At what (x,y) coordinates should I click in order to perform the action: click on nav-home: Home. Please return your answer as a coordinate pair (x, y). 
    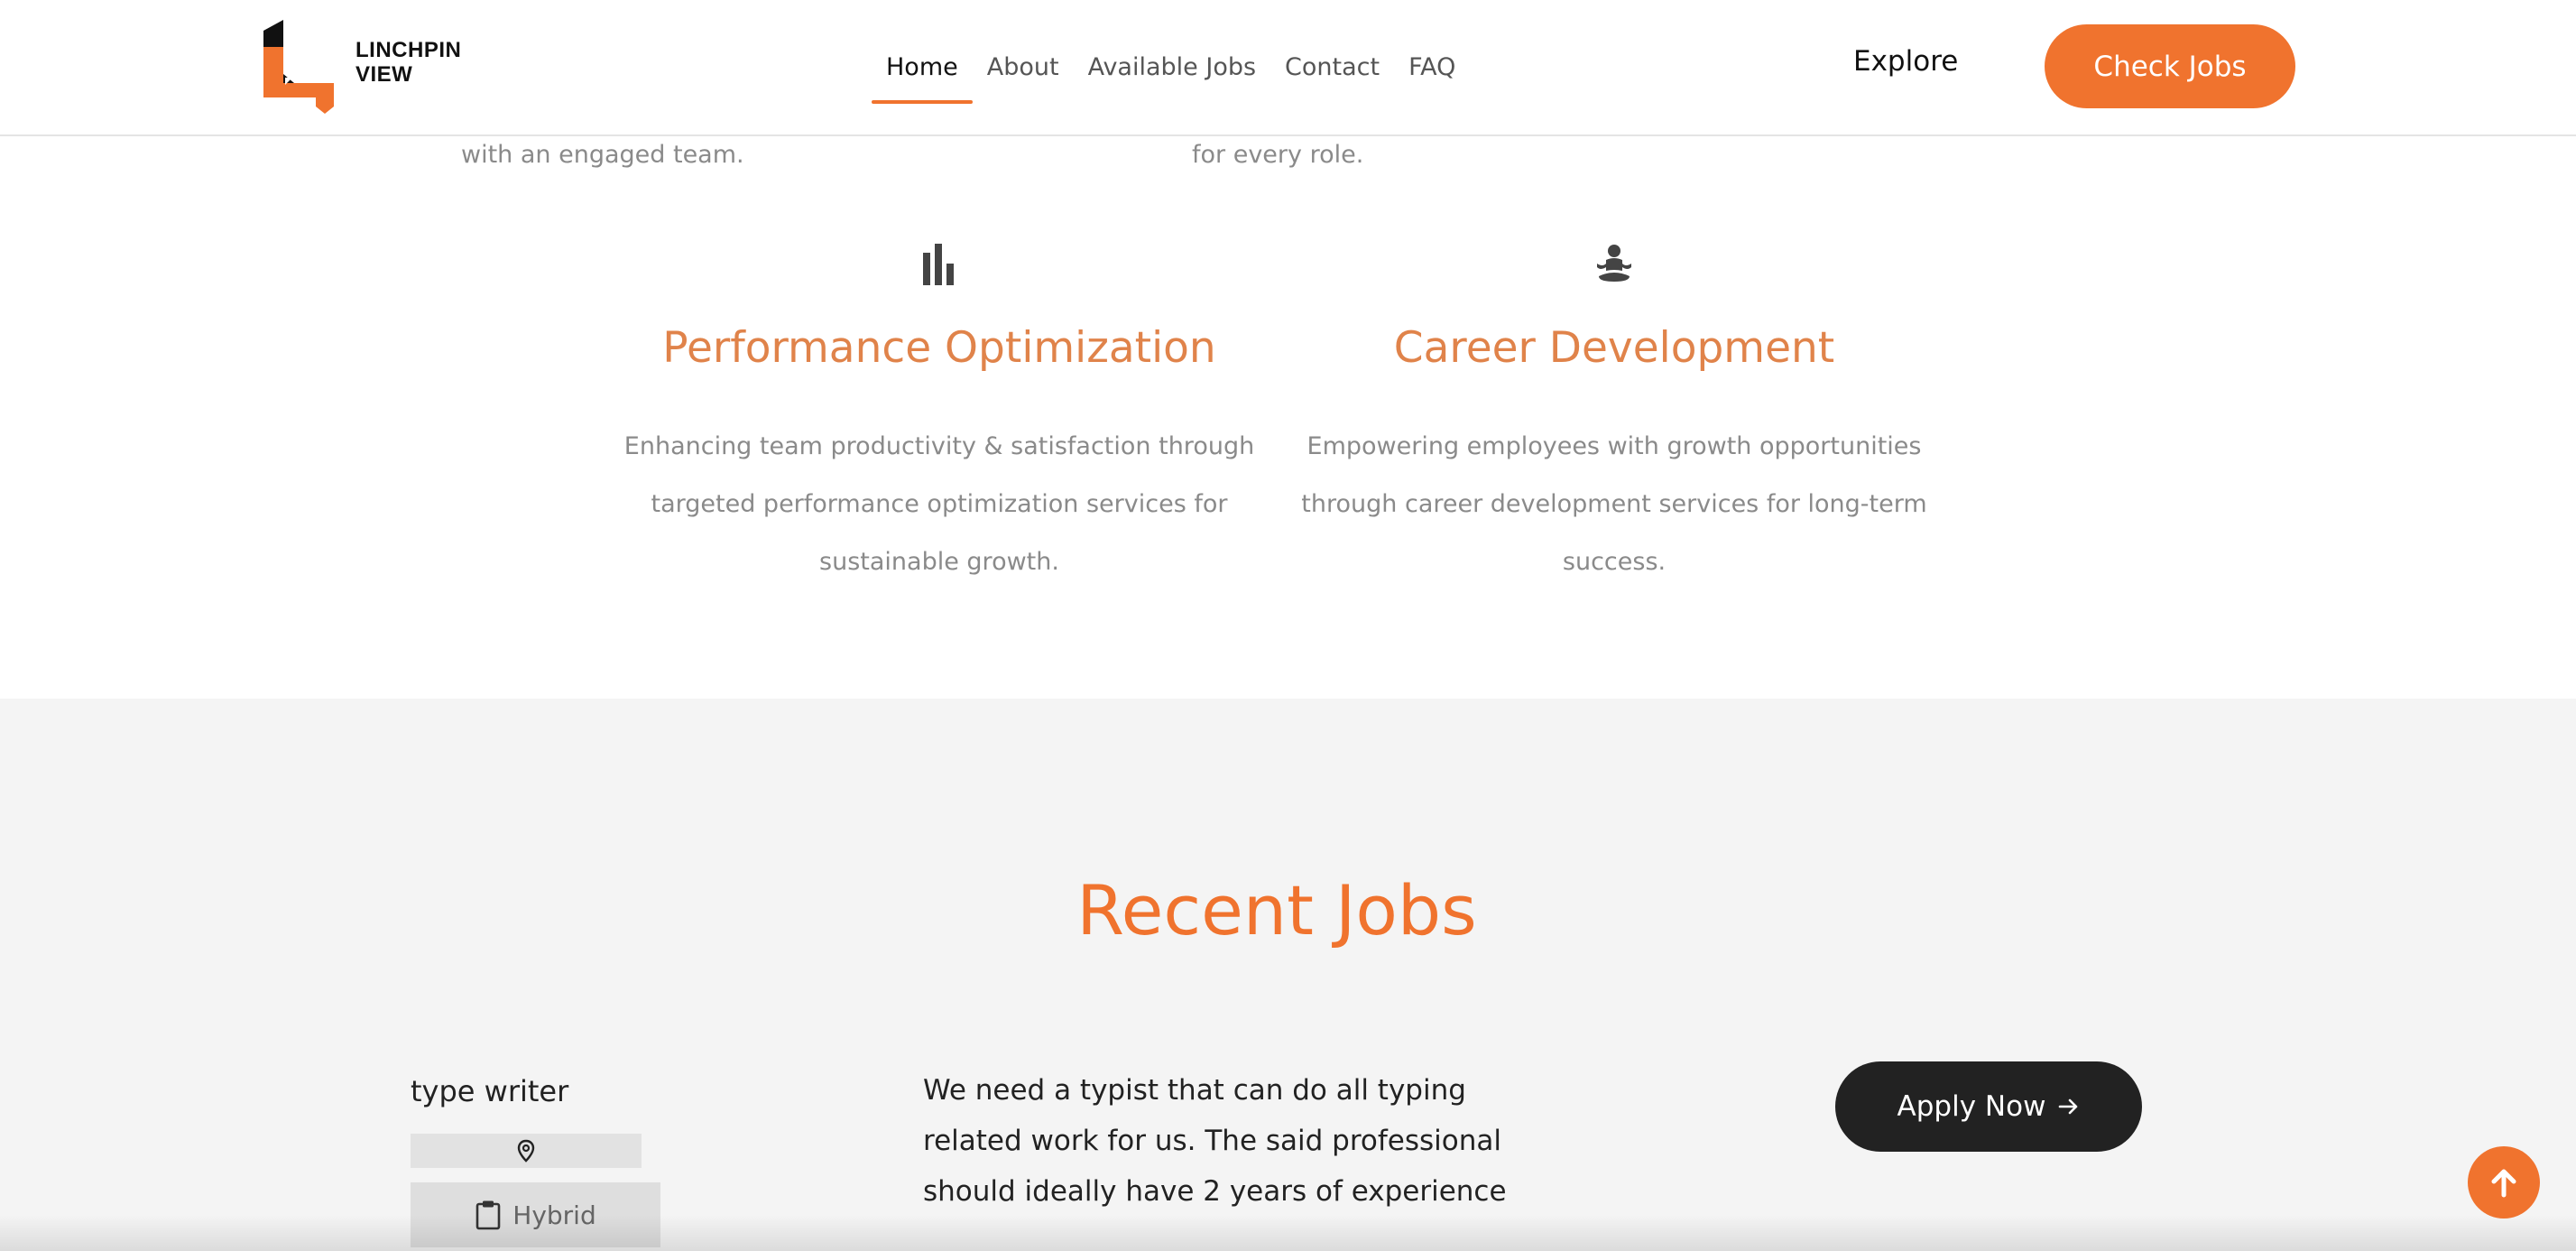
    Looking at the image, I should click on (922, 67).